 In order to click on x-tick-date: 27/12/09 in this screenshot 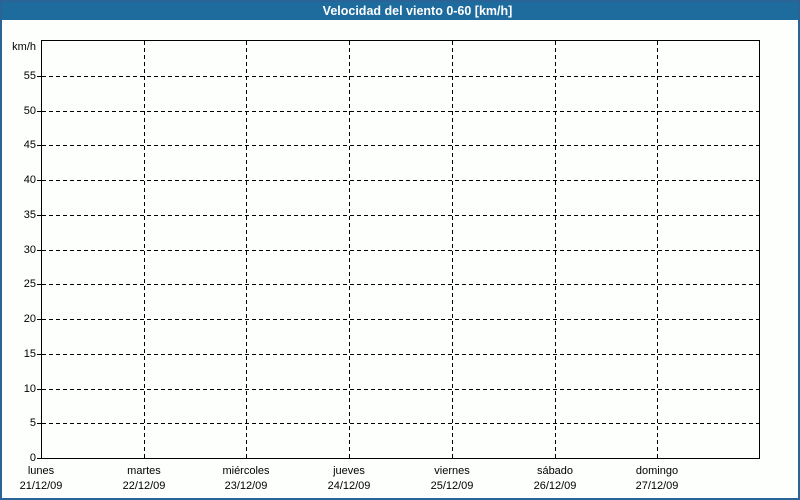, I will do `click(657, 486)`.